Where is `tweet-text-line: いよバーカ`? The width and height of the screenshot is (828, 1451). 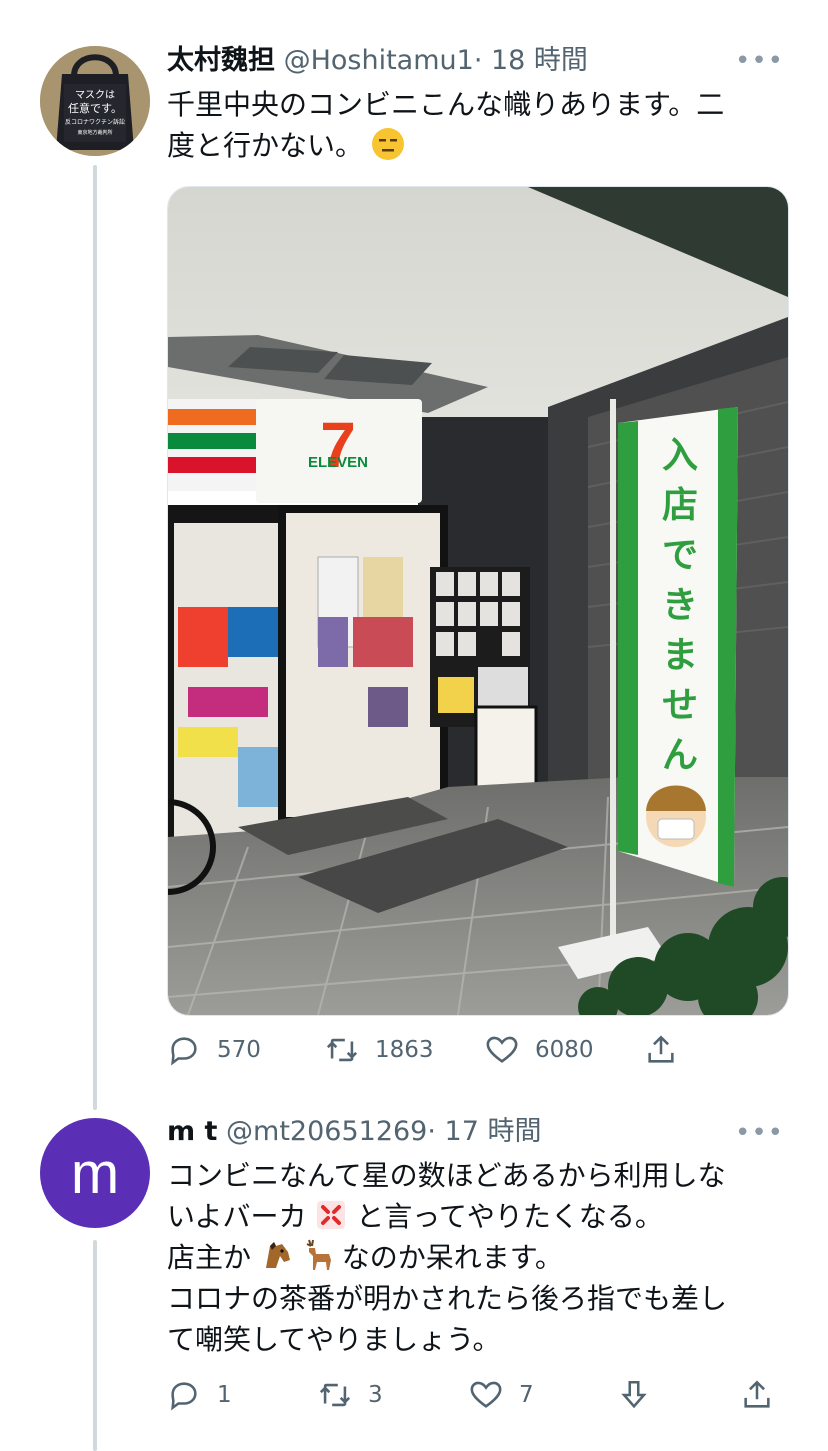
tweet-text-line: いよバーカ is located at coordinates (237, 1216).